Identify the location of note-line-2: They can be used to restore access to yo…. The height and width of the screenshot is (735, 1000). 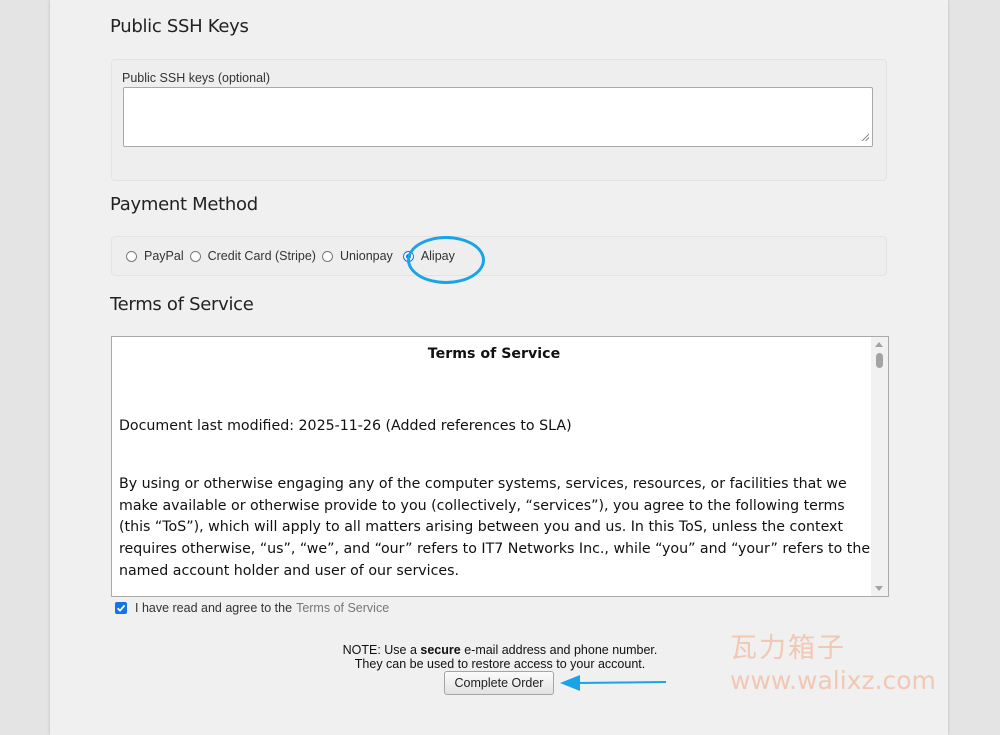
(500, 664).